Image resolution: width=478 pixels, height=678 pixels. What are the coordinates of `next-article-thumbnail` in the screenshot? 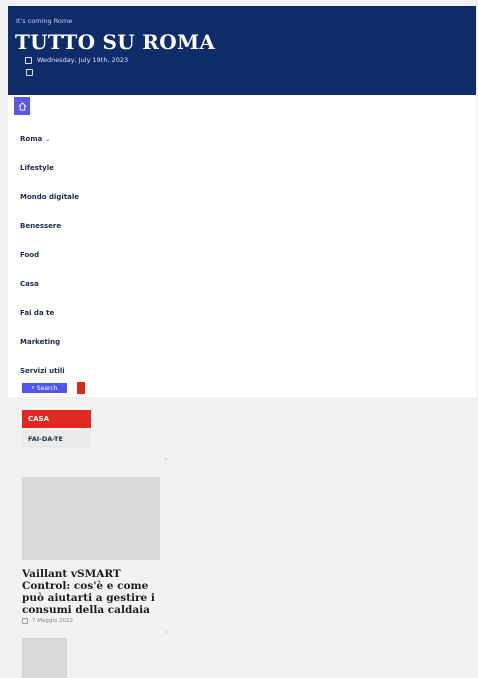 It's located at (44, 658).